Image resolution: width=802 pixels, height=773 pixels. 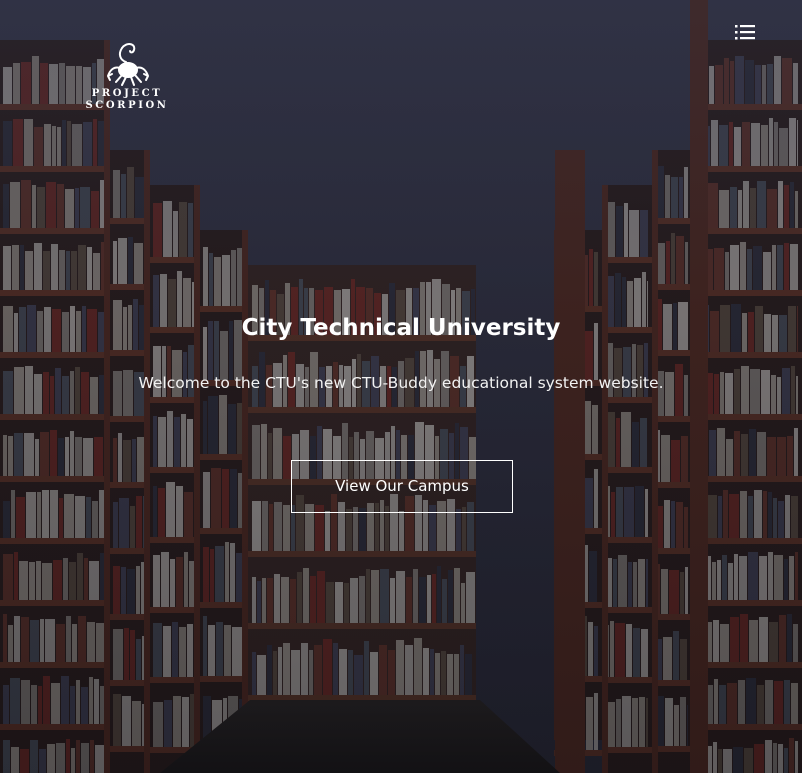 What do you see at coordinates (401, 328) in the screenshot?
I see `hero-title: City Technical University` at bounding box center [401, 328].